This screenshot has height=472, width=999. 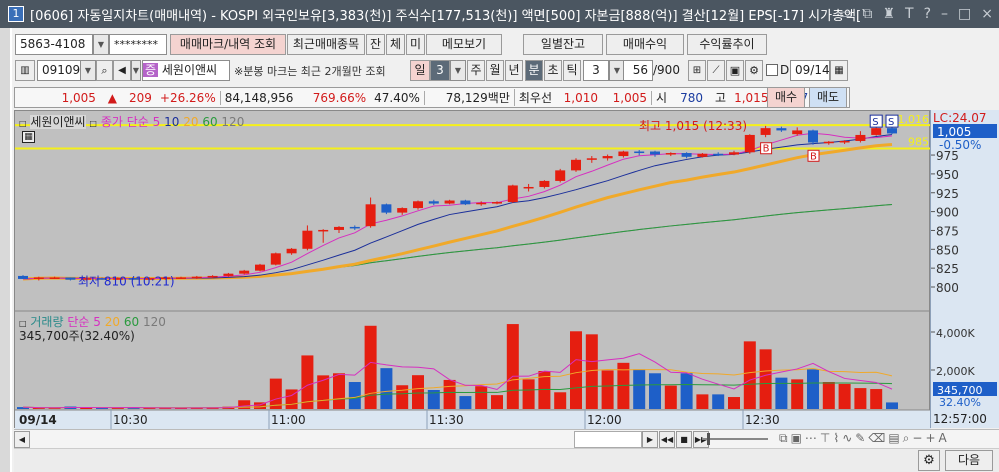 I want to click on period-tick-tab: 틱, so click(x=572, y=70).